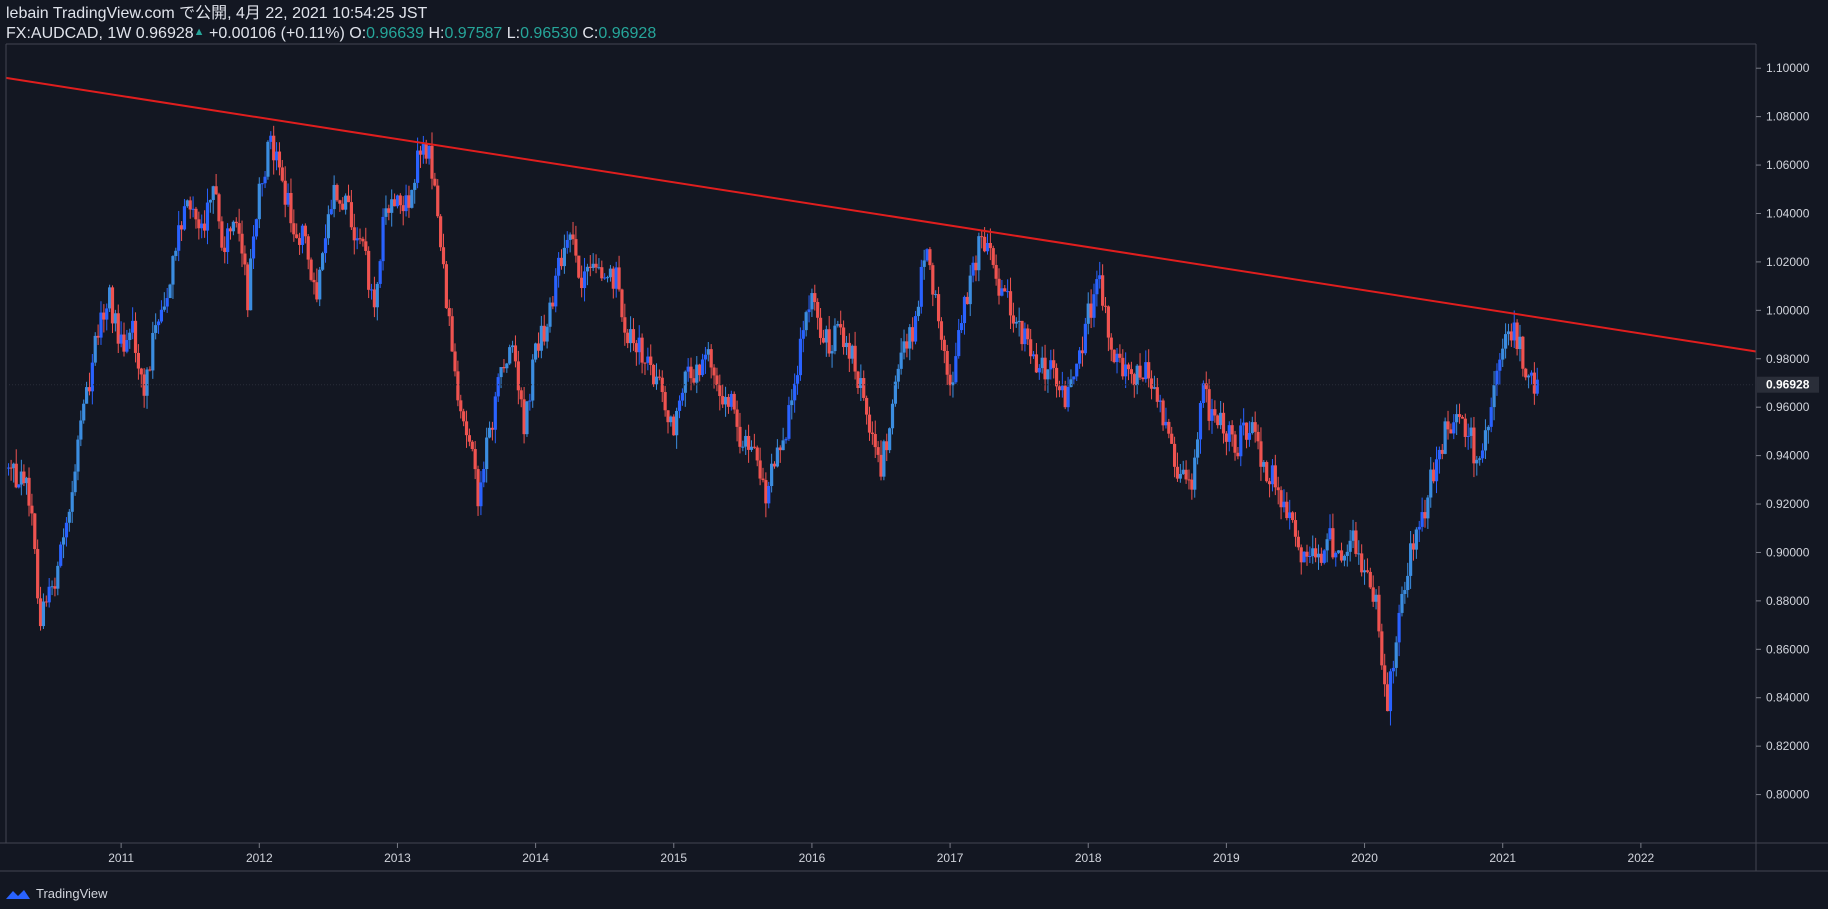 Image resolution: width=1828 pixels, height=909 pixels. Describe the element at coordinates (1226, 858) in the screenshot. I see `x-tick-label: 2019` at that location.